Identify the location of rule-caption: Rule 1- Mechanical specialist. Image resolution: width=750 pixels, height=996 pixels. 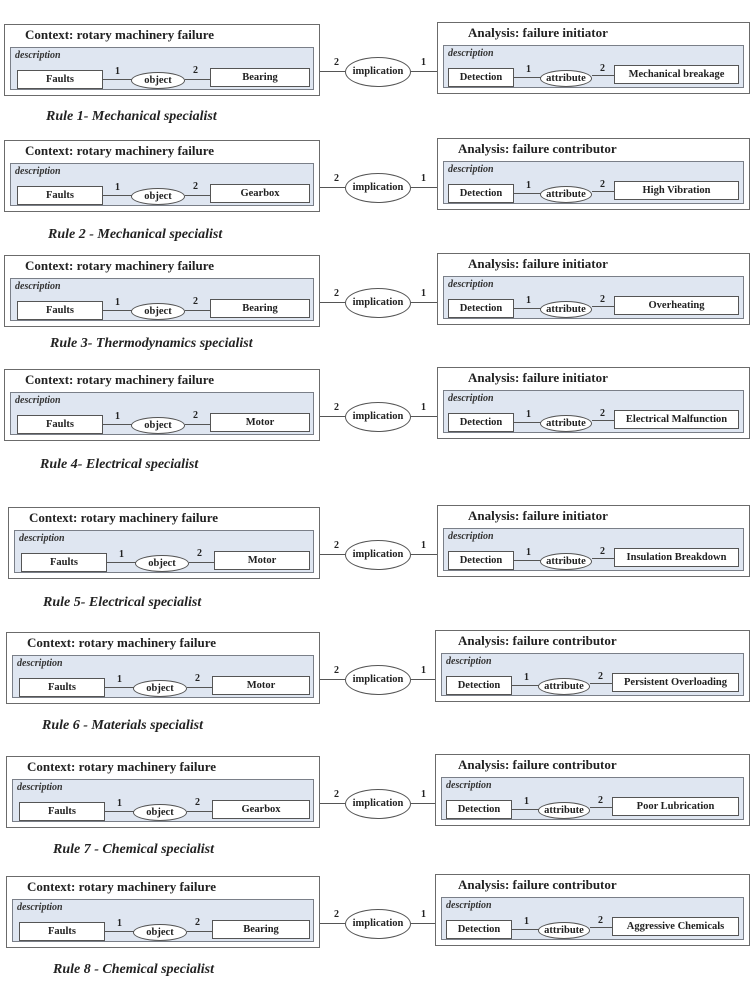
(131, 116).